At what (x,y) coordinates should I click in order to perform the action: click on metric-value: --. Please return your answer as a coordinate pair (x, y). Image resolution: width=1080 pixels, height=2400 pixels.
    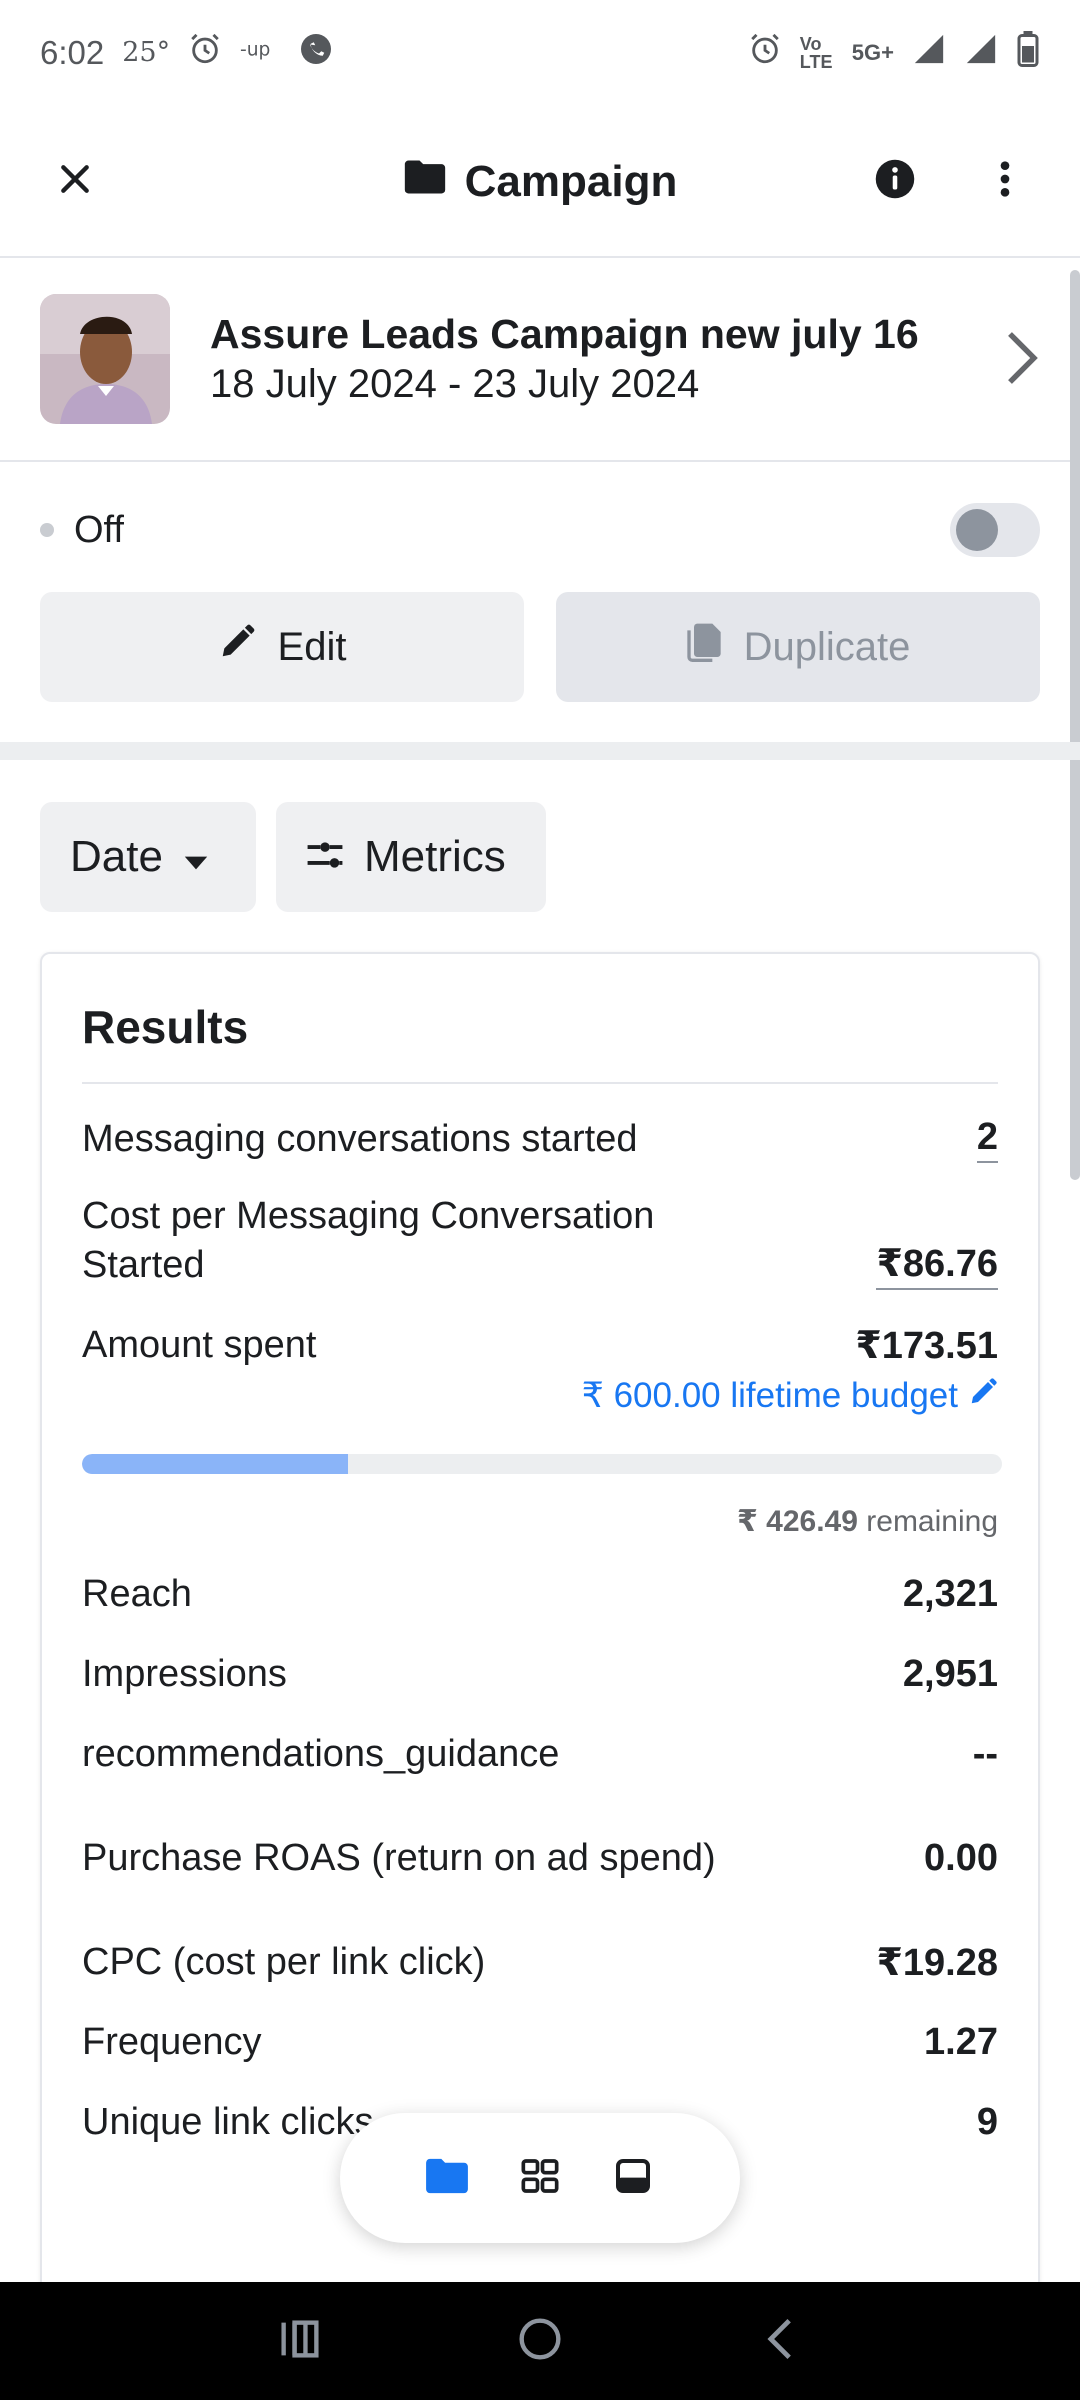
    Looking at the image, I should click on (985, 1753).